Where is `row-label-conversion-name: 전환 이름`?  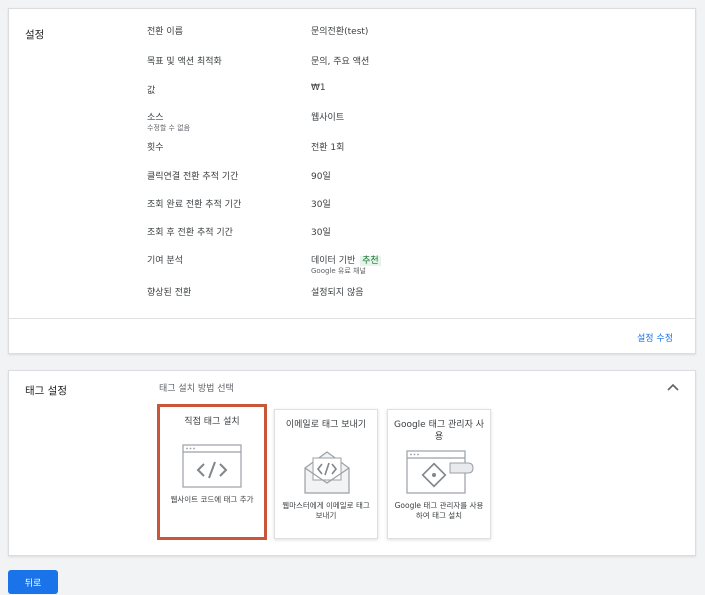 row-label-conversion-name: 전환 이름 is located at coordinates (165, 32).